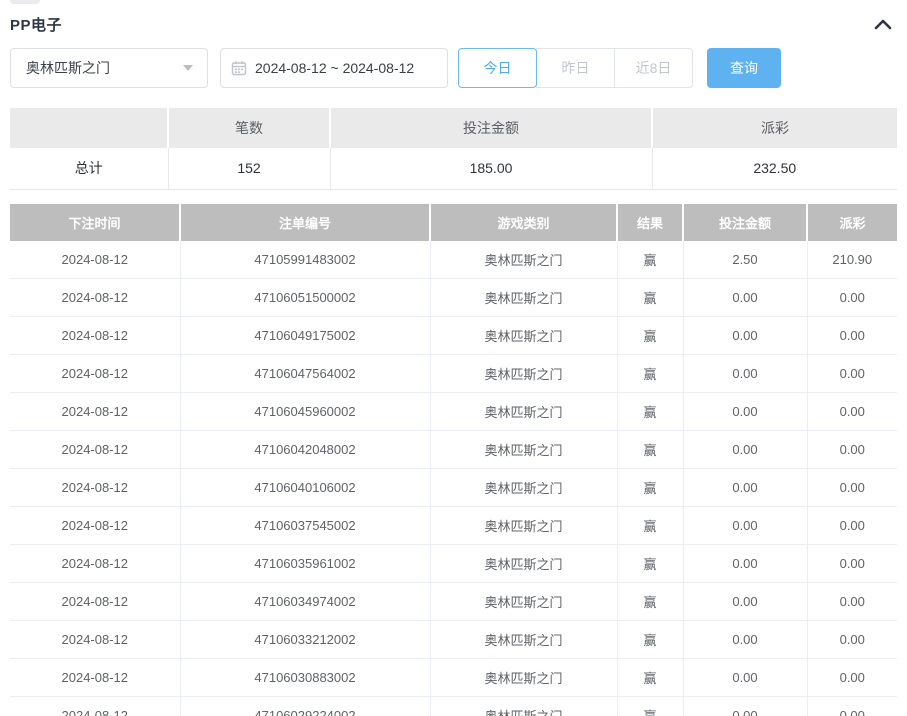 Image resolution: width=907 pixels, height=716 pixels. I want to click on records-cell-5: 210.90, so click(852, 259).